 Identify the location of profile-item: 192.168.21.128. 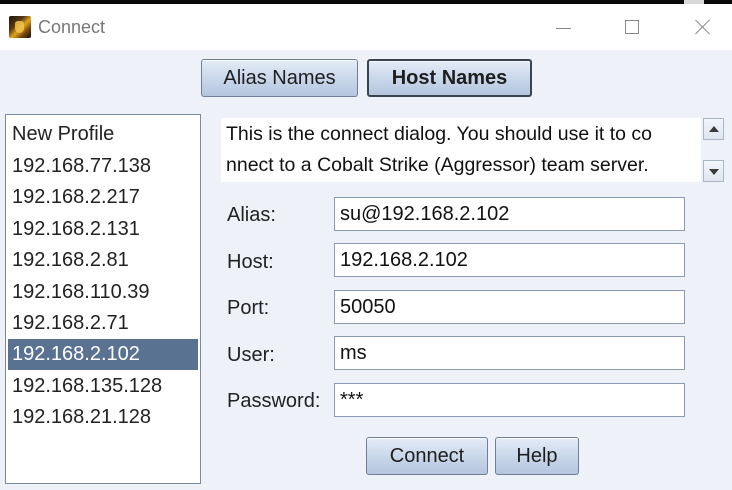
(103, 417).